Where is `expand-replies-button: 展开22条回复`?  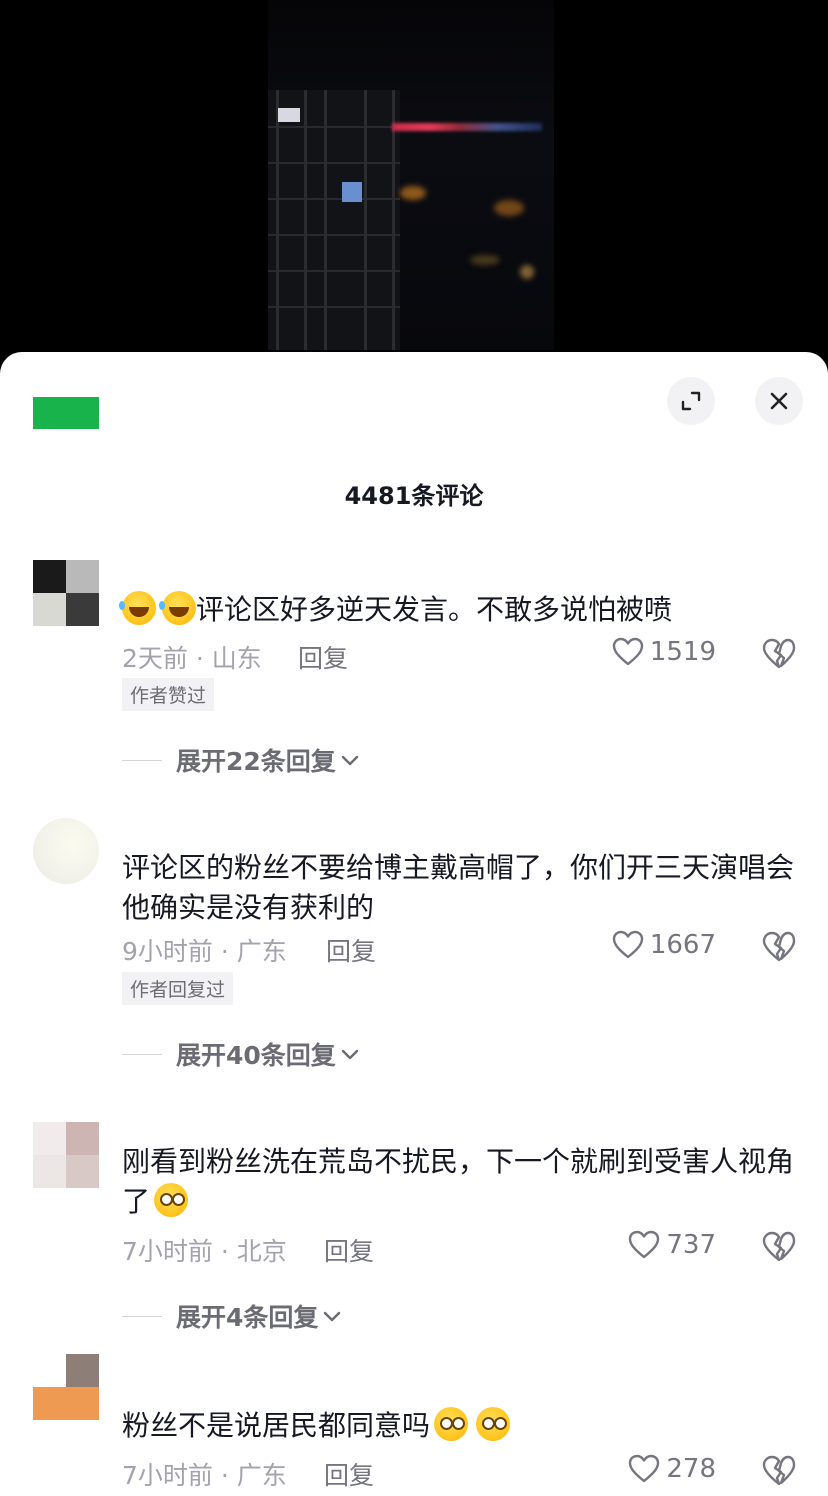 expand-replies-button: 展开22条回复 is located at coordinates (241, 760).